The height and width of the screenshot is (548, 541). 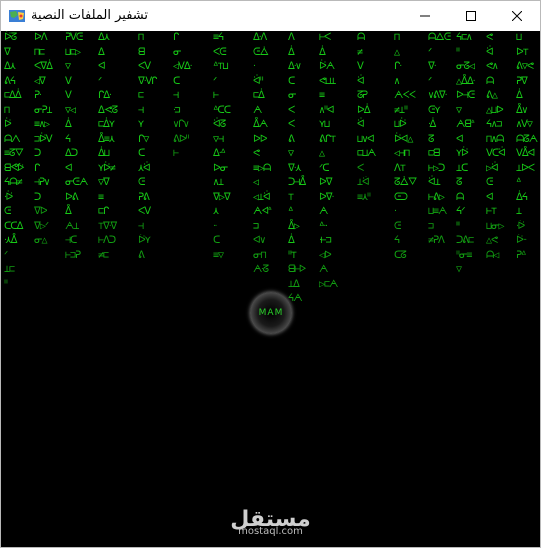 I want to click on rain-glyph: ᔦ⊏∧, so click(x=464, y=37).